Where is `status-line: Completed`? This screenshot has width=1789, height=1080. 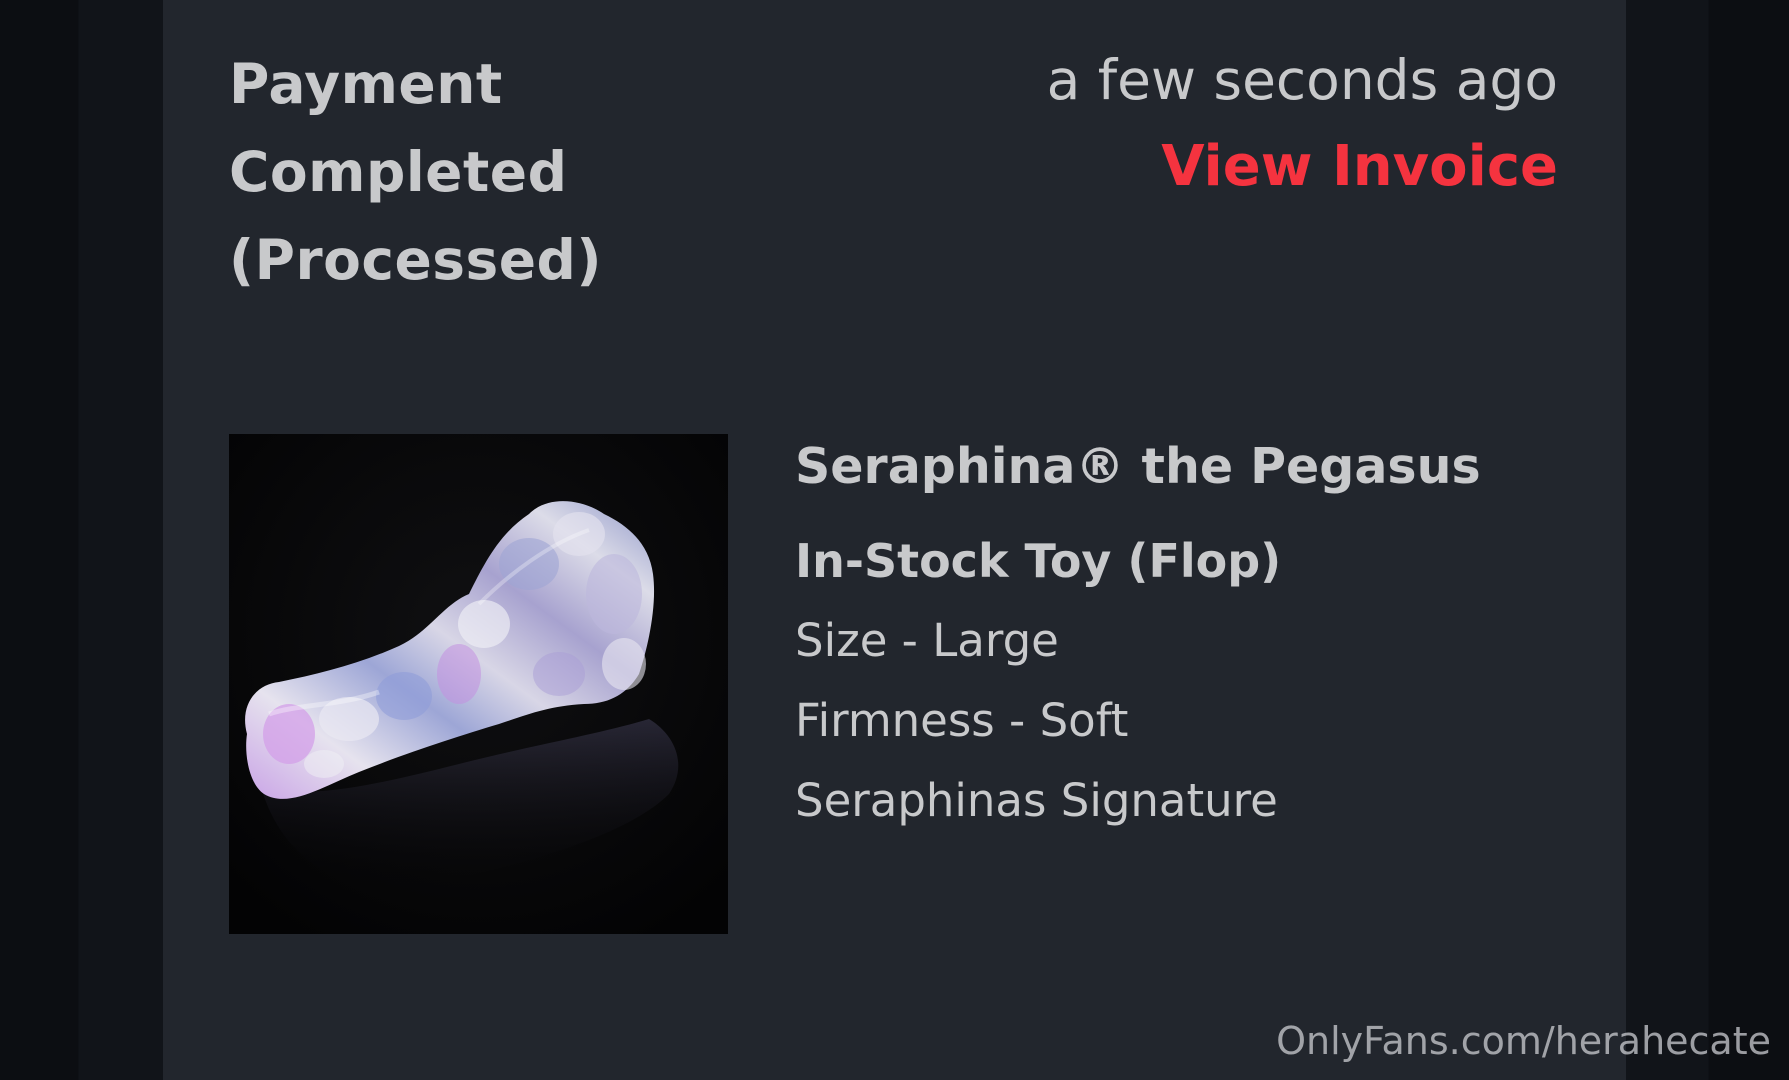 status-line: Completed is located at coordinates (398, 172).